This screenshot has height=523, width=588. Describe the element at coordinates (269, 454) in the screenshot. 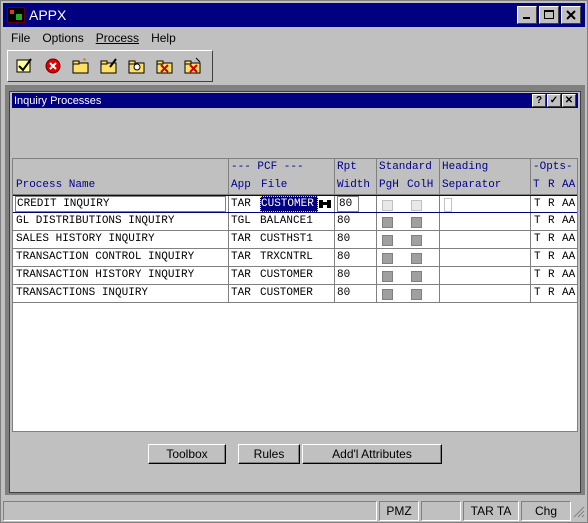

I see `rules-button: Rules` at that location.